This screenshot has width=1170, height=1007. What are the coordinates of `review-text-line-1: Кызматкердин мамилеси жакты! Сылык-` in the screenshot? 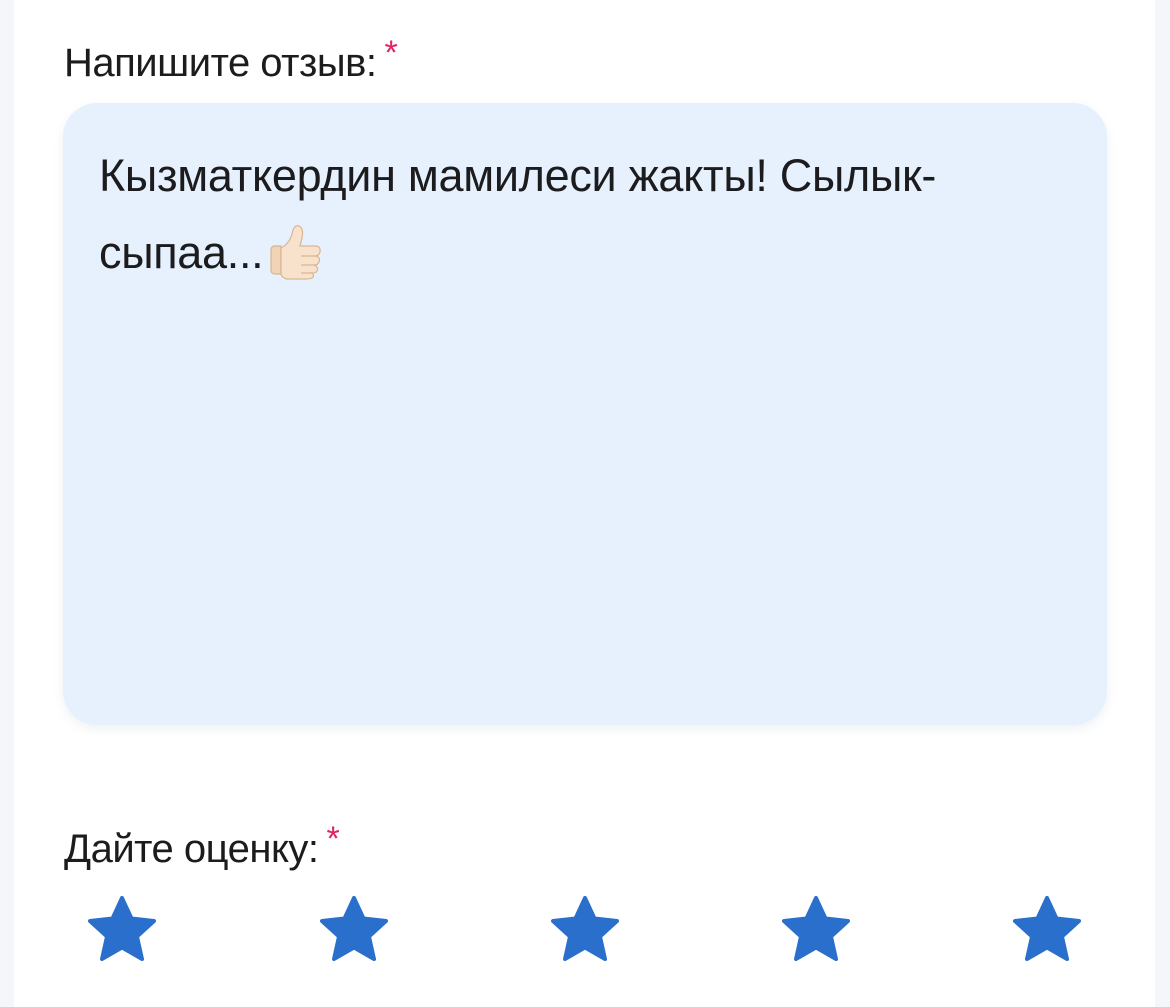 It's located at (518, 175).